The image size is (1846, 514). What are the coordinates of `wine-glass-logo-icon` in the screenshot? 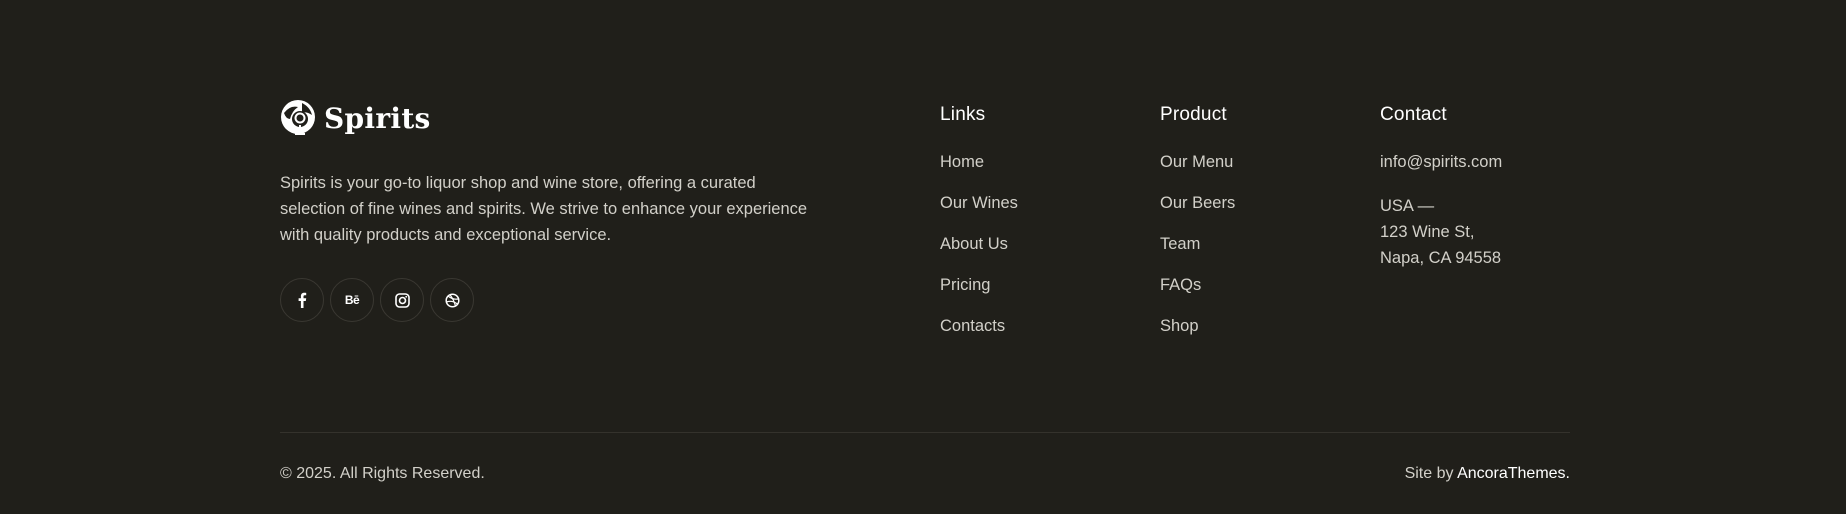 It's located at (298, 118).